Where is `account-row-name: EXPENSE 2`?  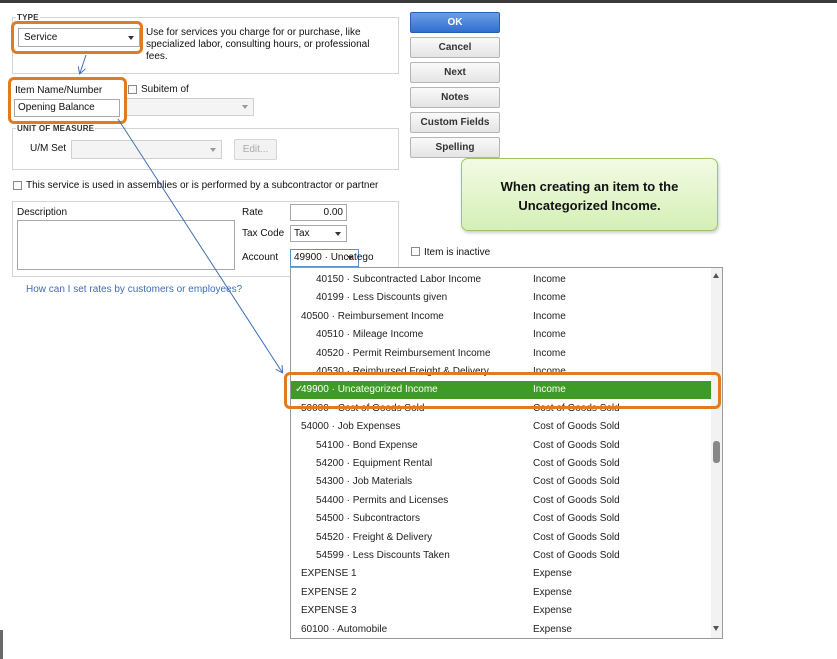 account-row-name: EXPENSE 2 is located at coordinates (329, 592).